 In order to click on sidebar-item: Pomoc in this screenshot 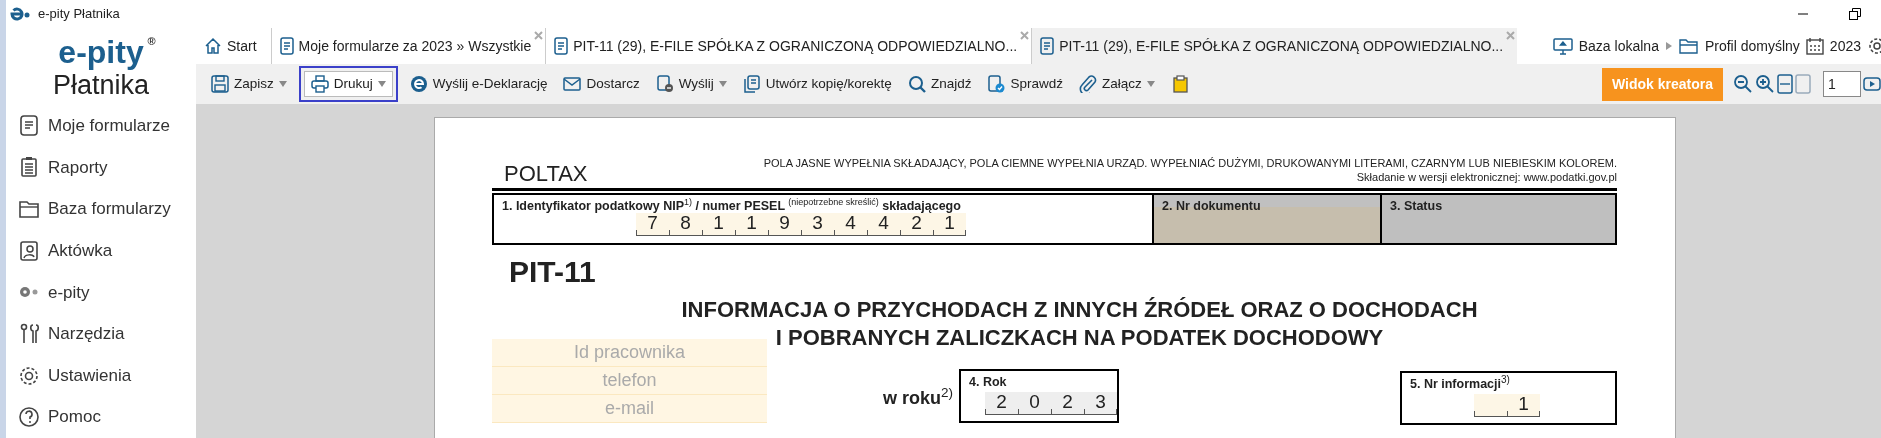, I will do `click(101, 417)`.